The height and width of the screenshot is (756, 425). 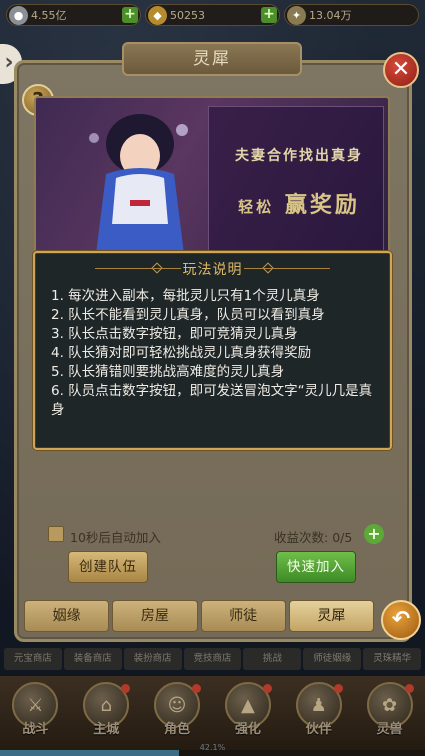 What do you see at coordinates (247, 729) in the screenshot?
I see `nav-label: 强化` at bounding box center [247, 729].